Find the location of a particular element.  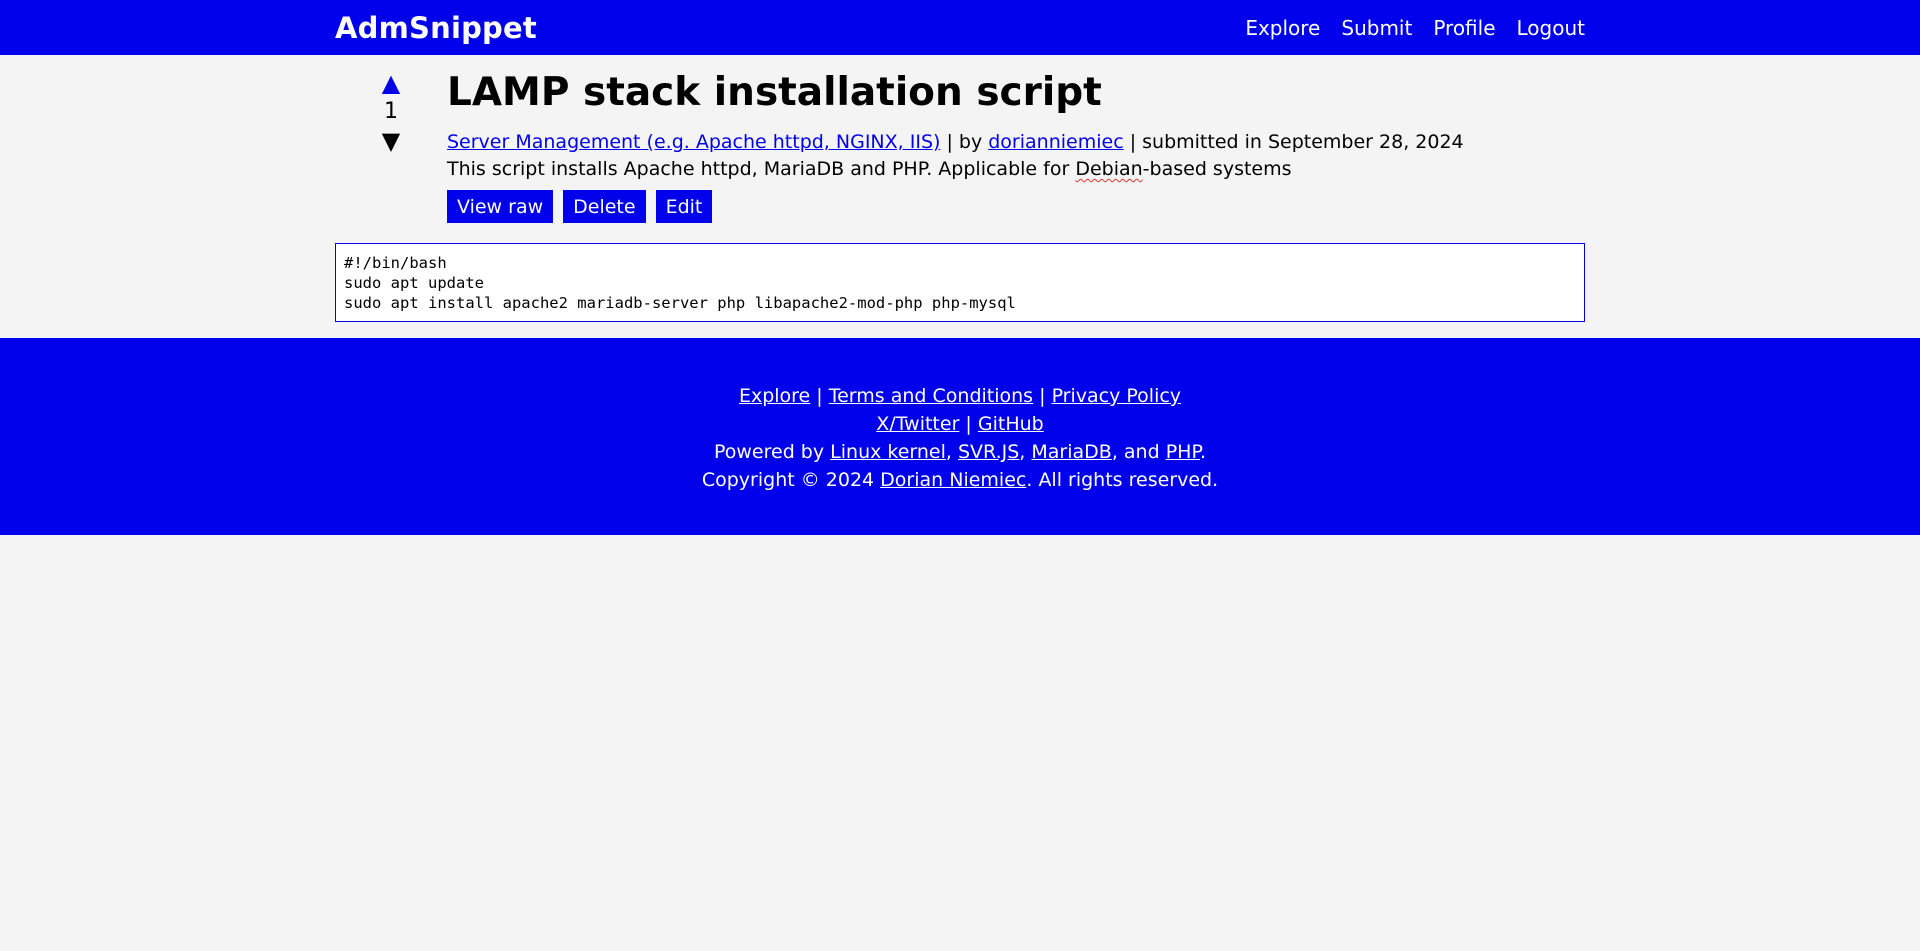

edit-button: Edit is located at coordinates (684, 206).